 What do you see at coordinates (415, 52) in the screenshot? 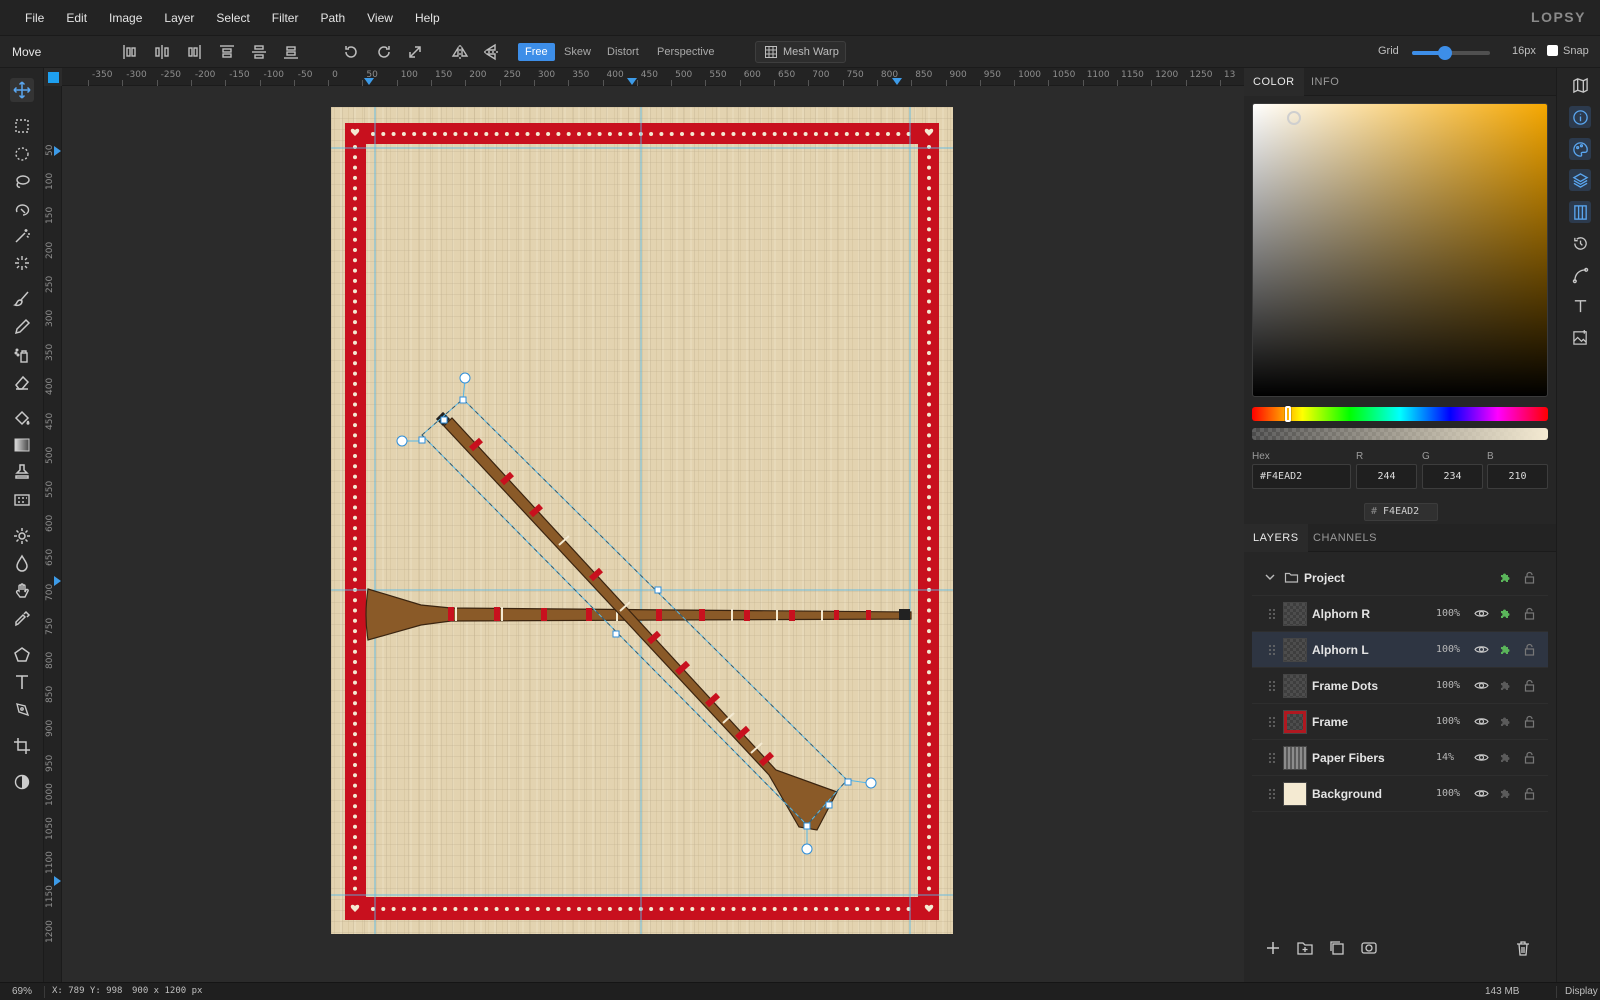
I see `scale-icon` at bounding box center [415, 52].